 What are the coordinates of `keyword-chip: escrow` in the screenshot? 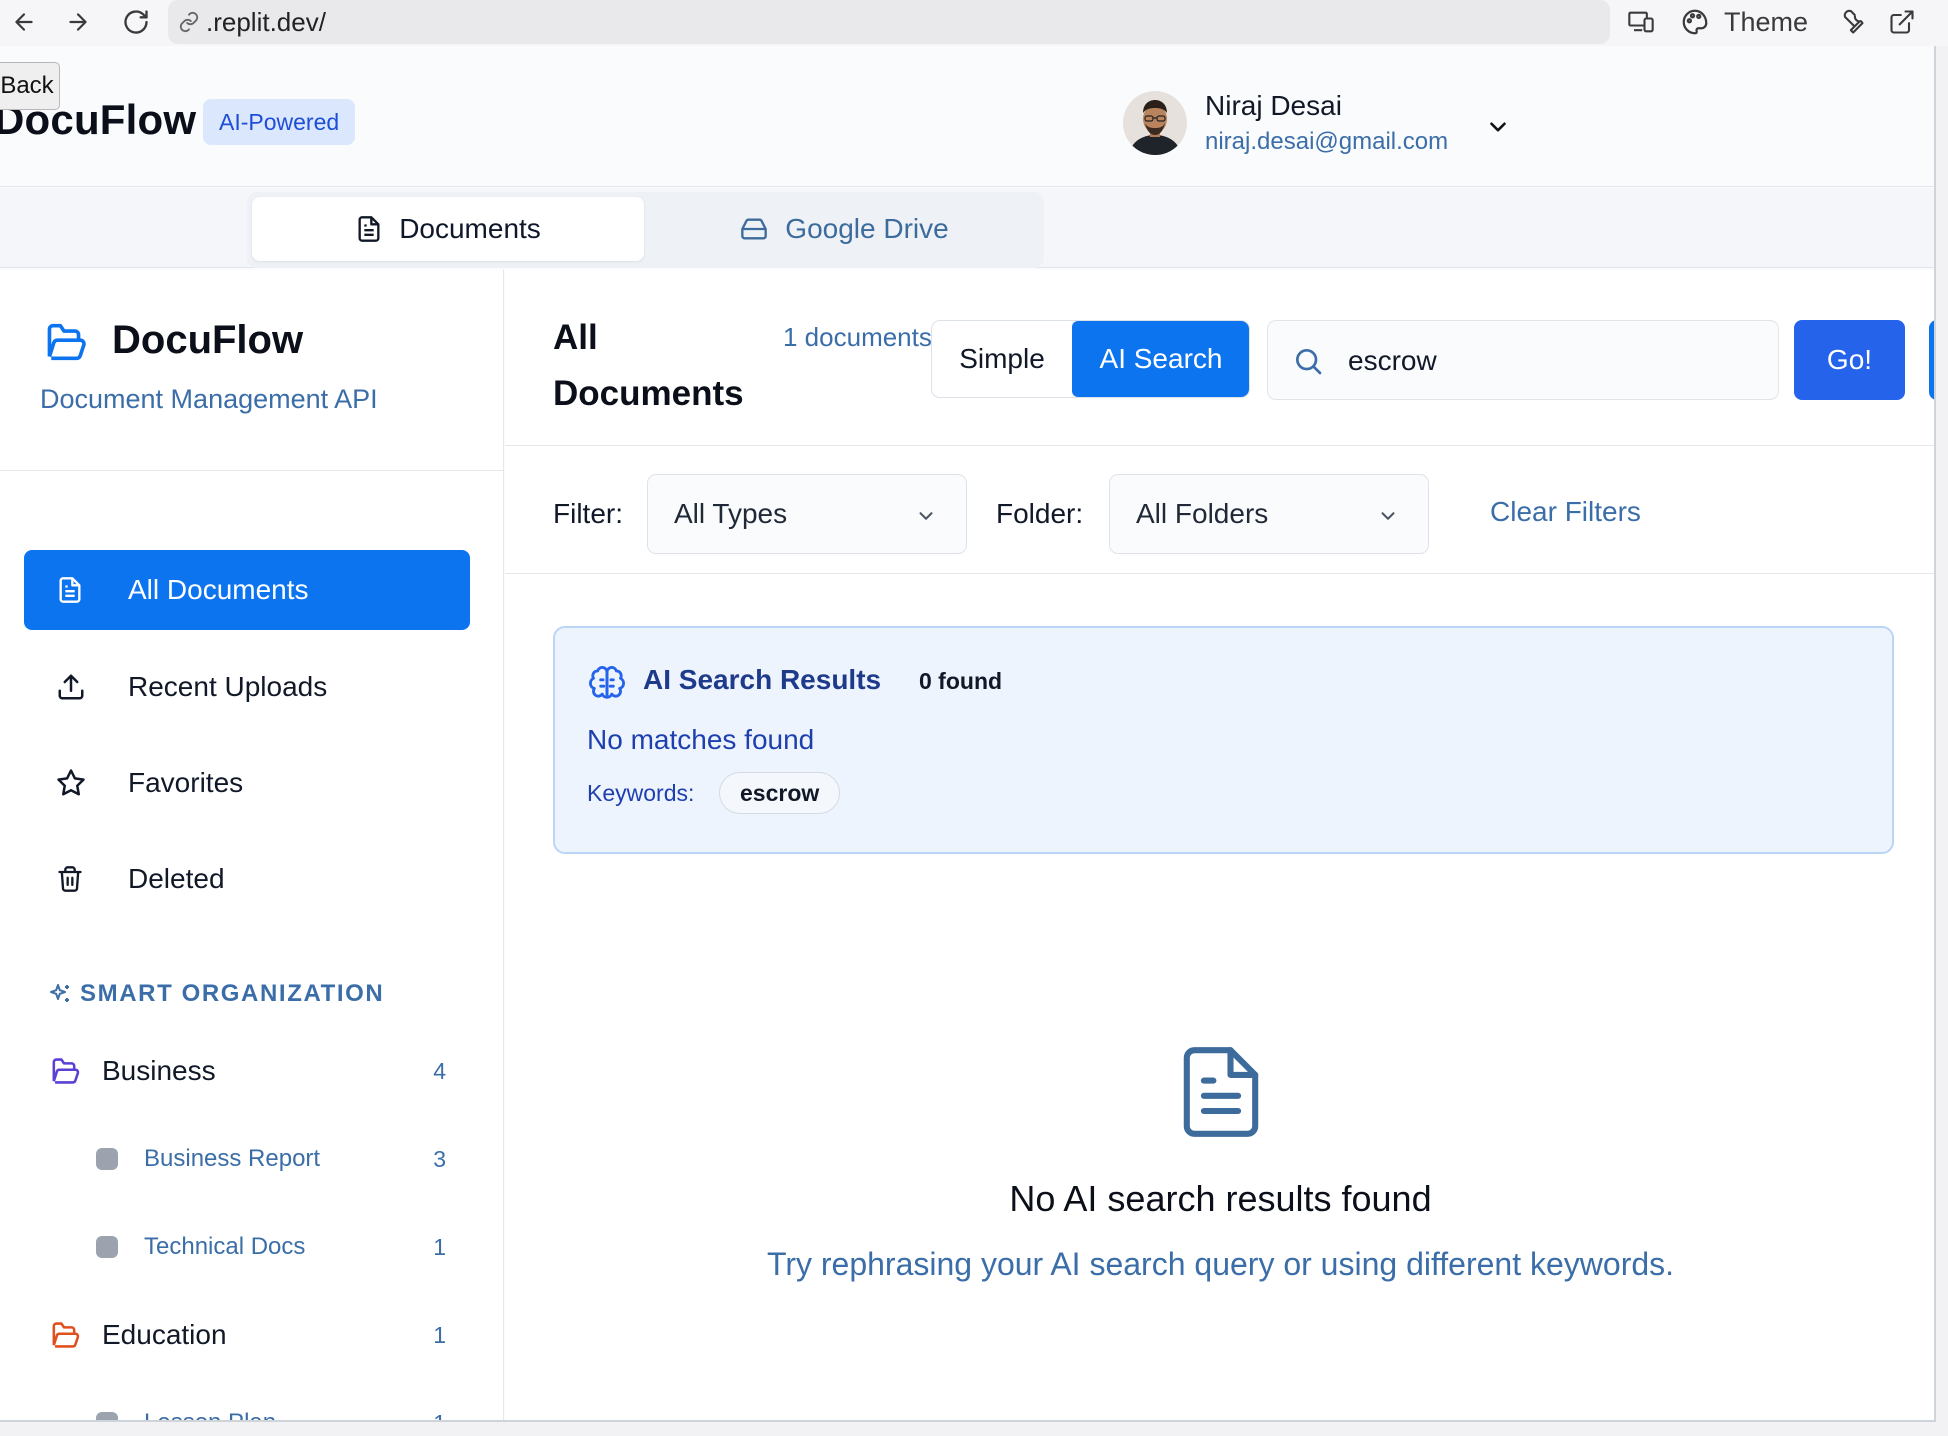 It's located at (780, 793).